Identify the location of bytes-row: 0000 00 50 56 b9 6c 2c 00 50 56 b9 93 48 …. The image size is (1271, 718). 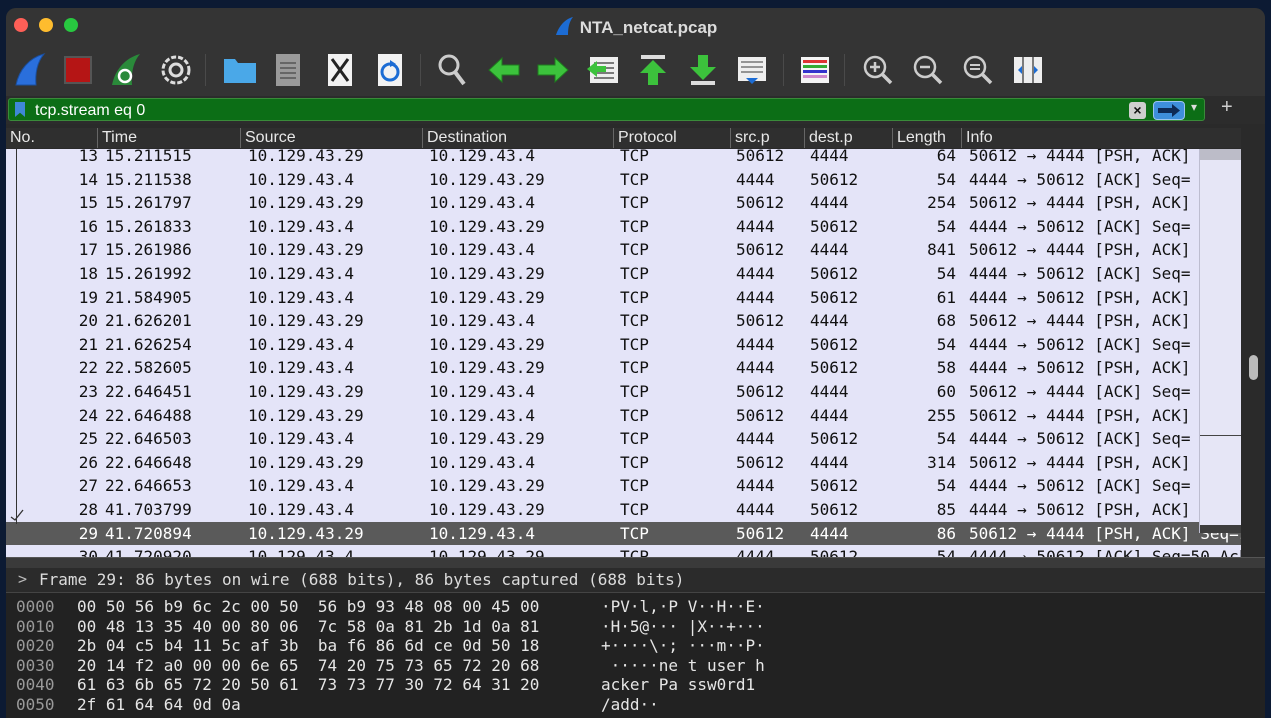
(635, 607).